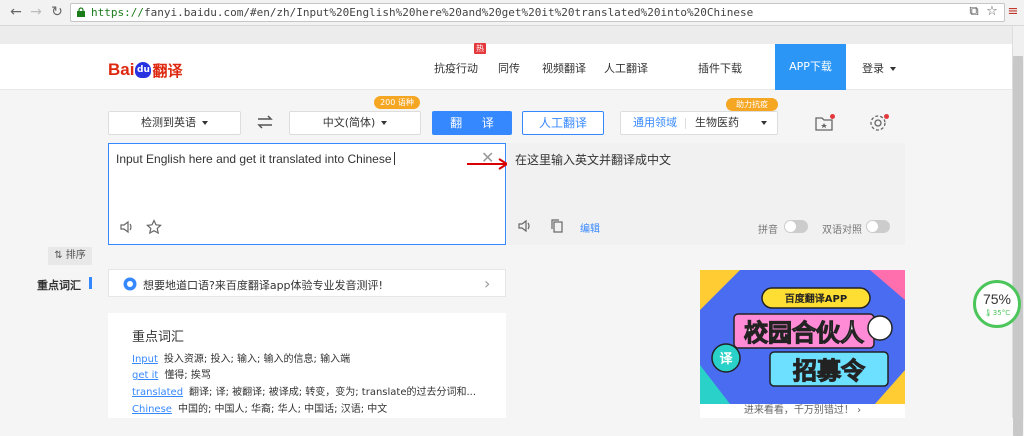 The height and width of the screenshot is (436, 1024). What do you see at coordinates (265, 122) in the screenshot?
I see `swap-languages-icon` at bounding box center [265, 122].